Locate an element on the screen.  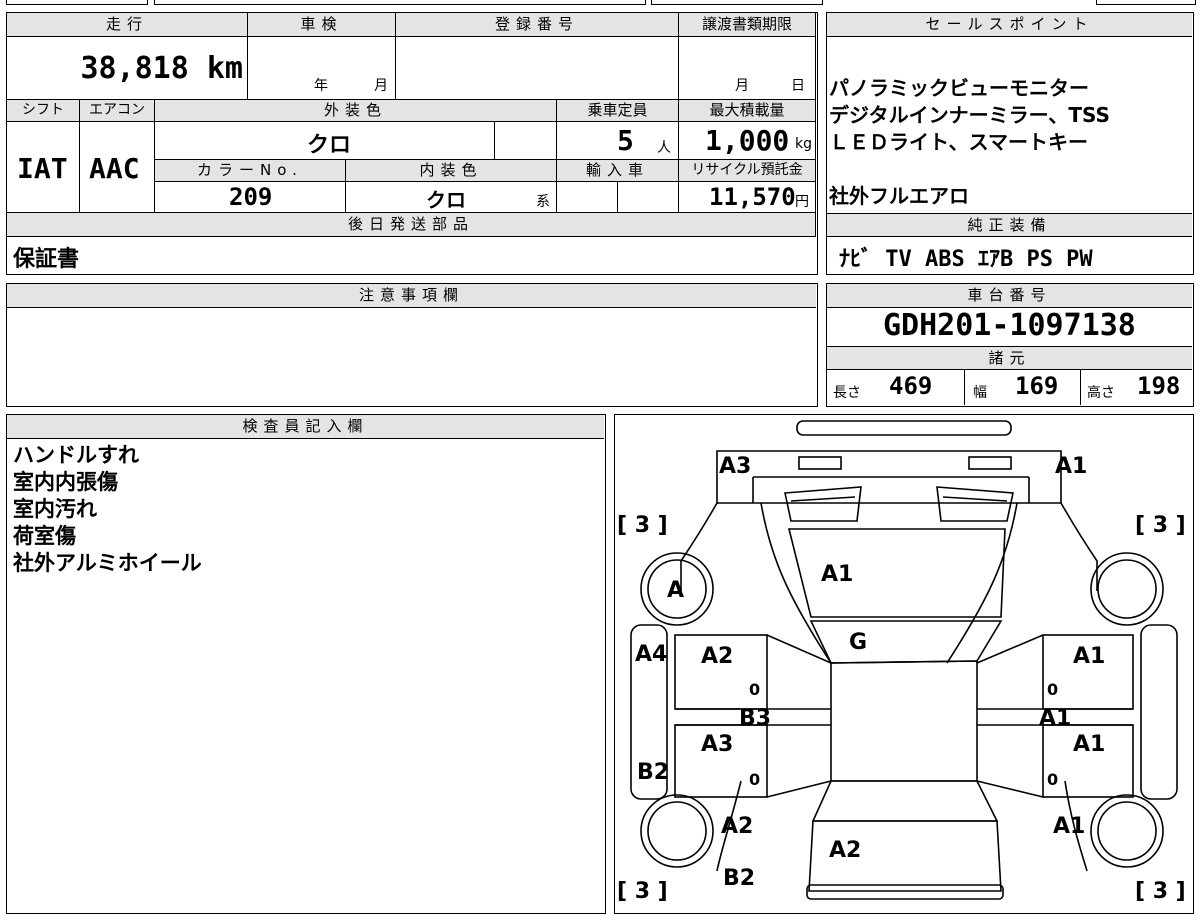
mark-left-rocker: B3 is located at coordinates (755, 718).